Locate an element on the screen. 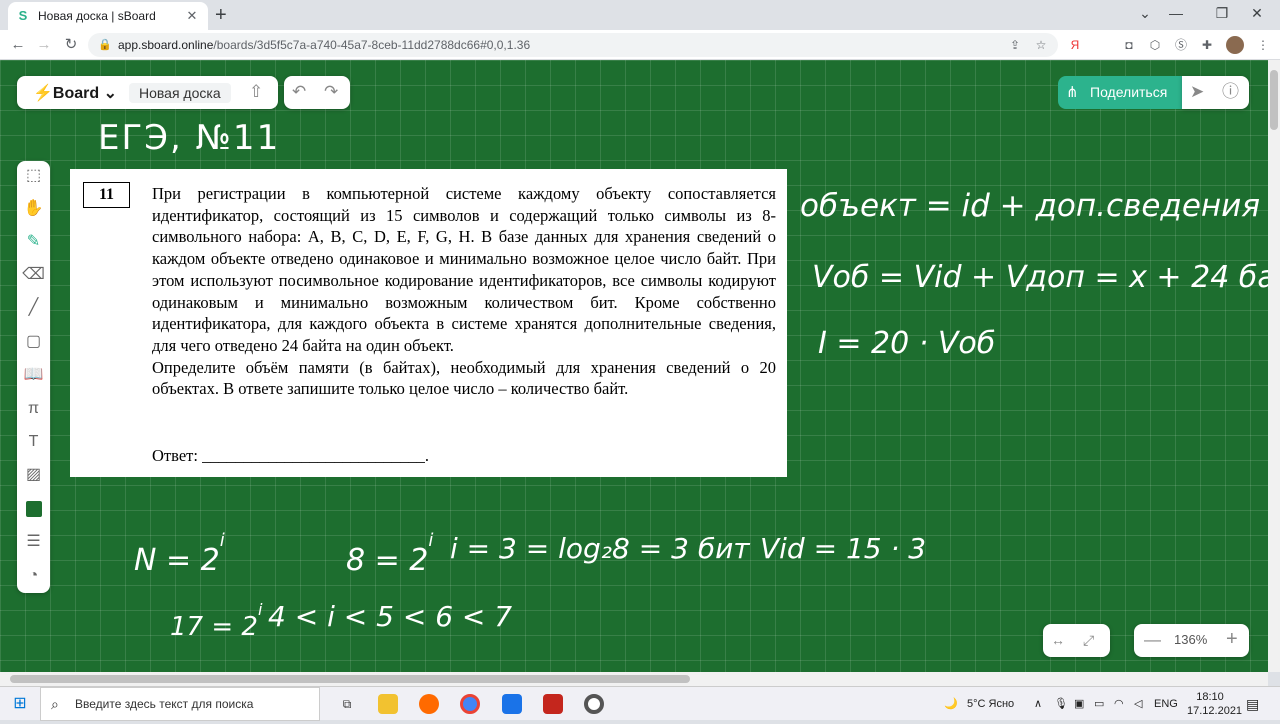 The image size is (1280, 724). handwritten-title: ЕГЭ, №11 is located at coordinates (189, 138).